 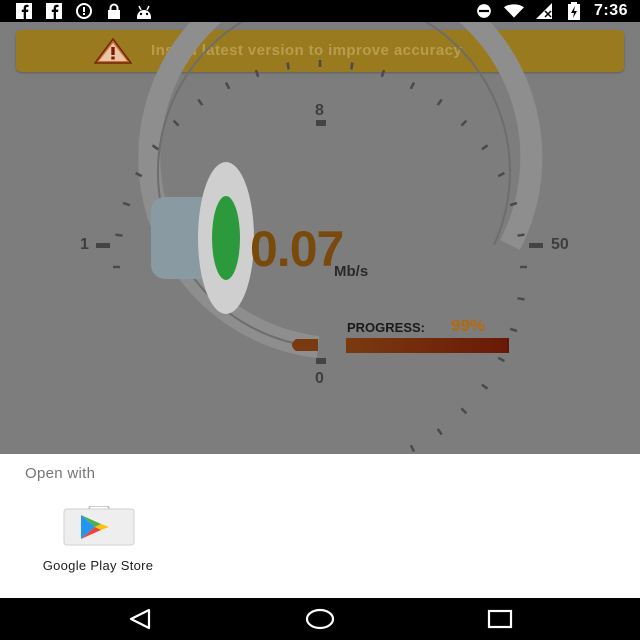 What do you see at coordinates (468, 325) in the screenshot?
I see `progress-percent: 99%` at bounding box center [468, 325].